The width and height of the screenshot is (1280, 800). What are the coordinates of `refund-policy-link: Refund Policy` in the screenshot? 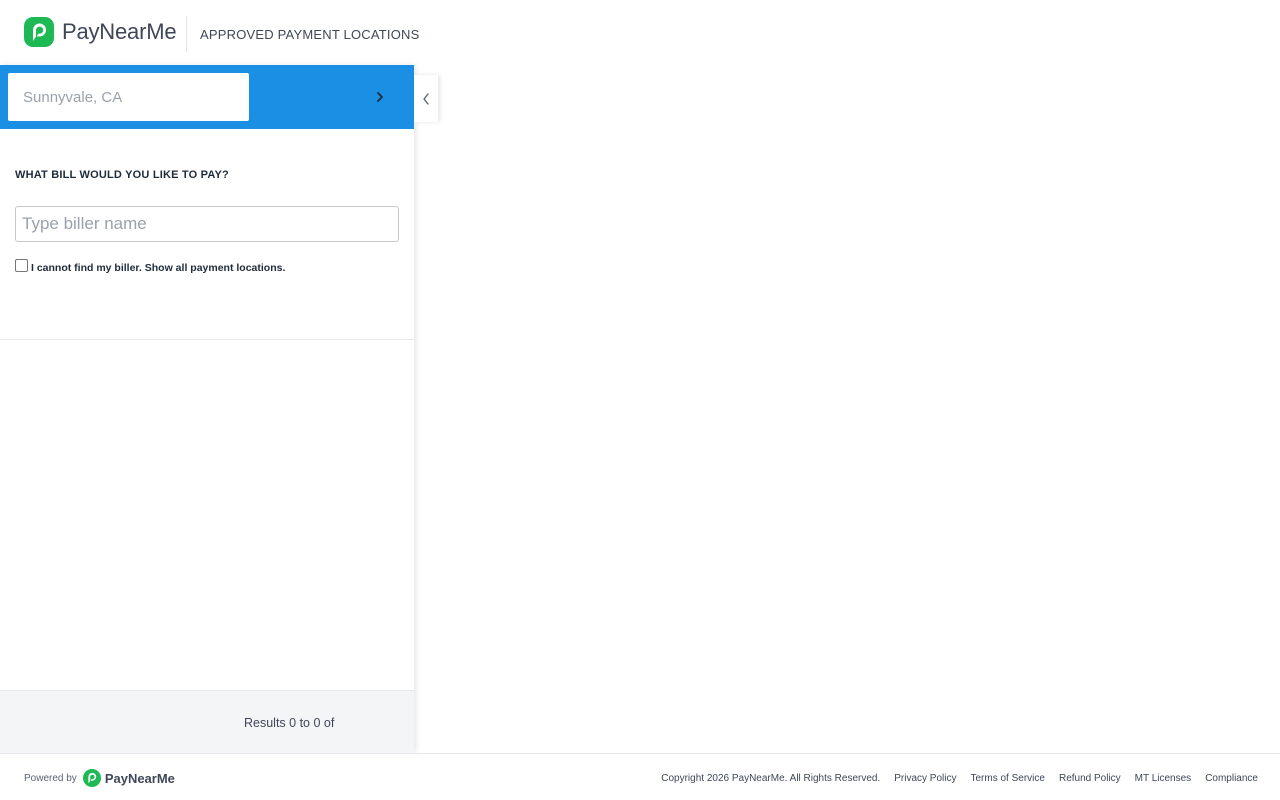 It's located at (1090, 778).